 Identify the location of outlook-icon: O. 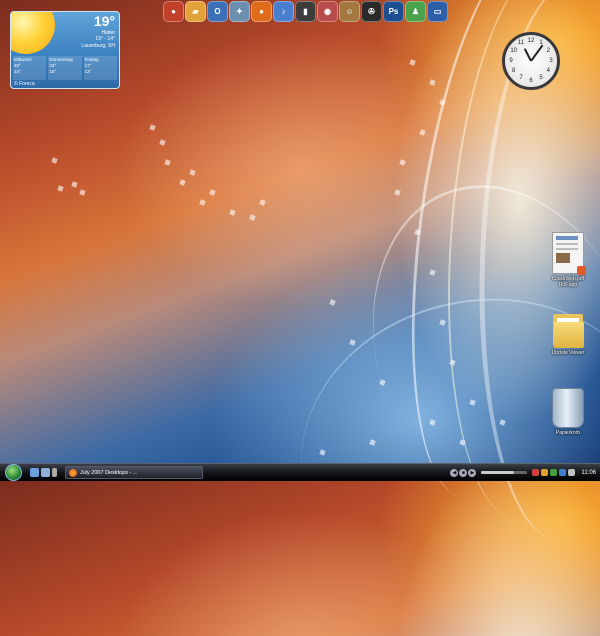
(217, 11).